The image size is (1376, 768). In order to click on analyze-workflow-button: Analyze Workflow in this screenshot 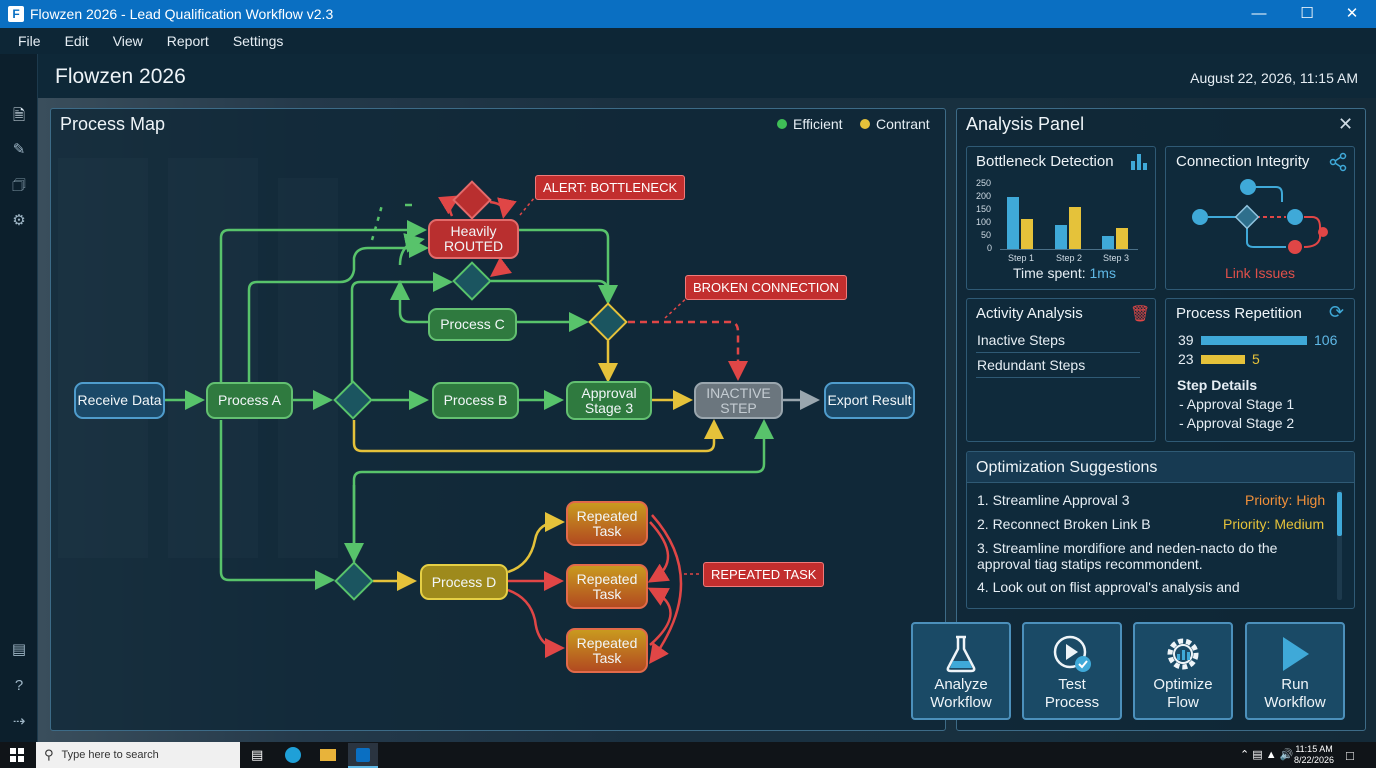, I will do `click(961, 671)`.